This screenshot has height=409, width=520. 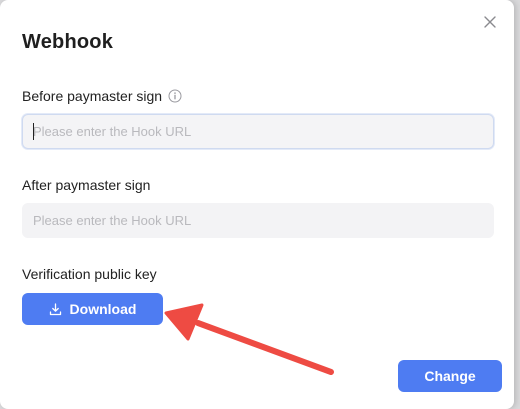 I want to click on close-icon, so click(x=490, y=22).